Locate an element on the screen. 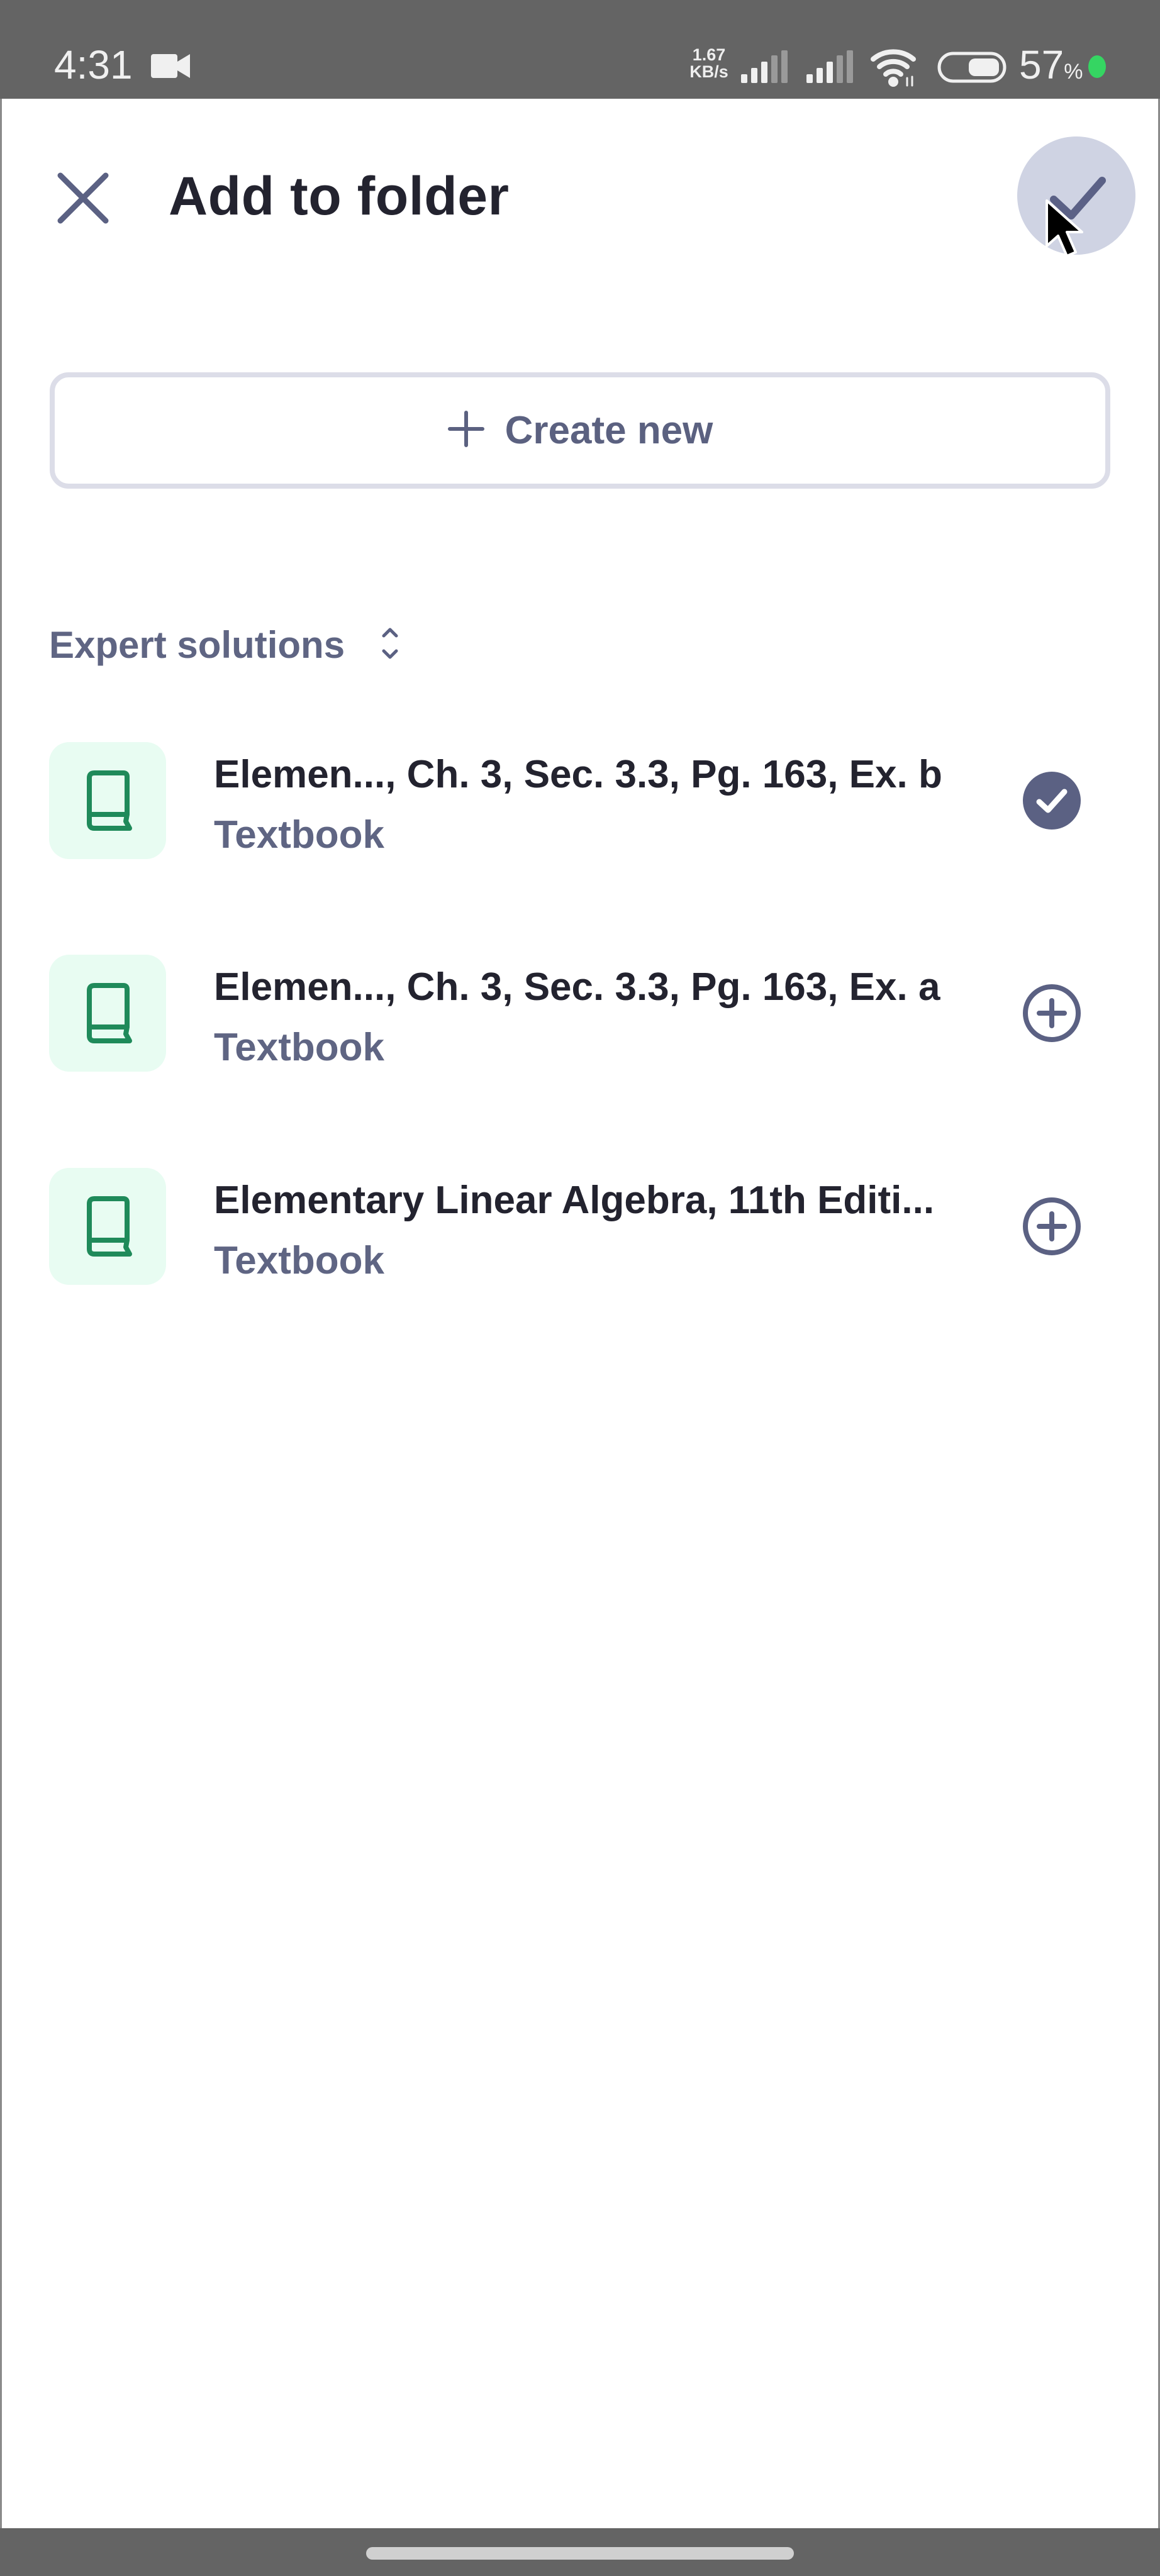  create-new-button: Create new is located at coordinates (580, 430).